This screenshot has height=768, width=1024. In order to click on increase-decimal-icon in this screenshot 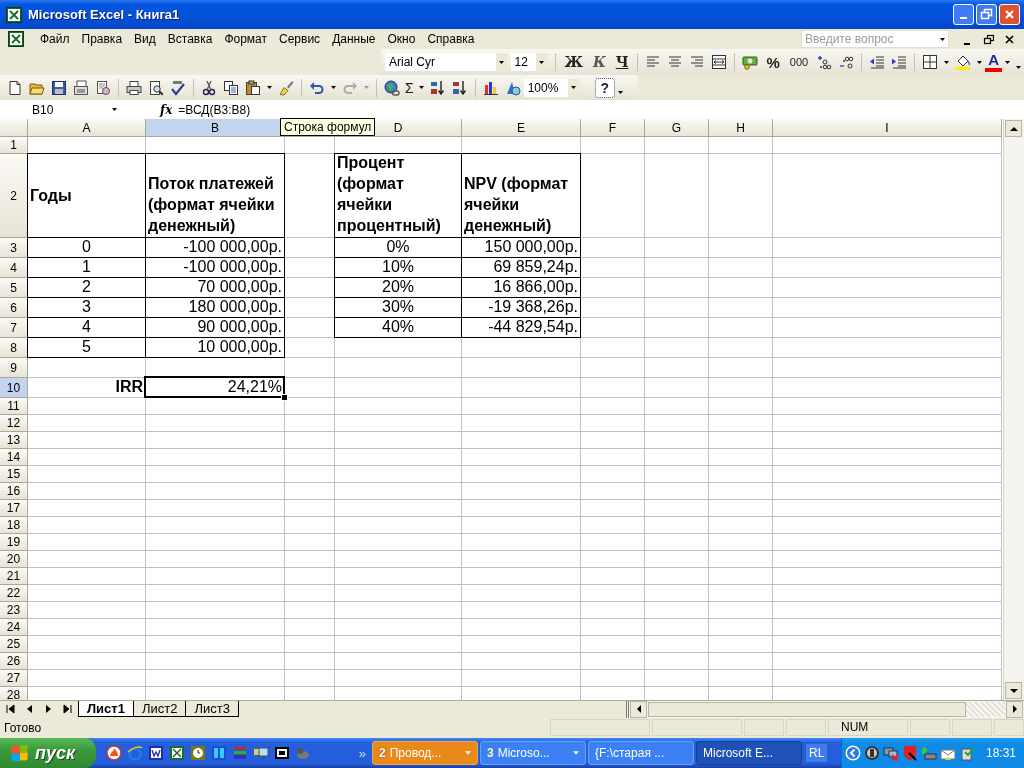, I will do `click(824, 62)`.